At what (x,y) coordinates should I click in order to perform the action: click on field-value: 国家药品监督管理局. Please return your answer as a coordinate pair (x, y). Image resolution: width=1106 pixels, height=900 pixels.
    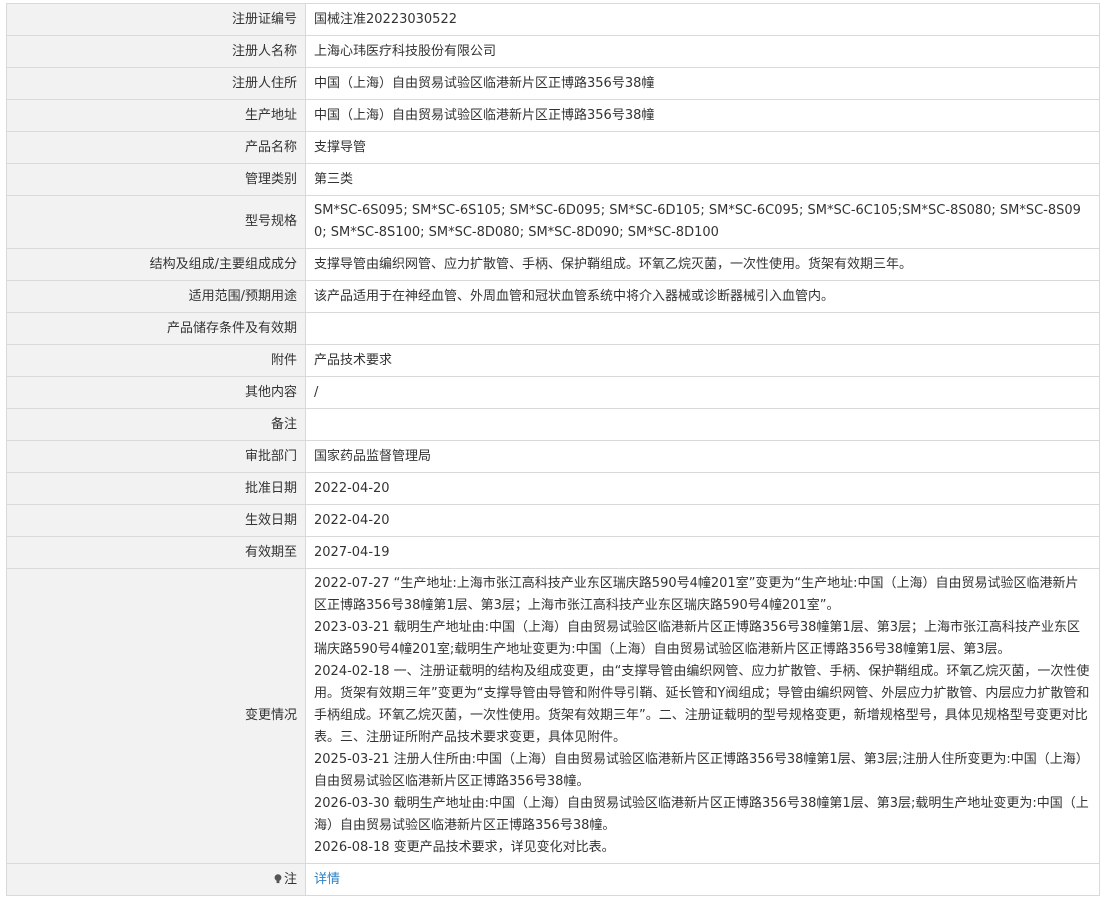
    Looking at the image, I should click on (702, 456).